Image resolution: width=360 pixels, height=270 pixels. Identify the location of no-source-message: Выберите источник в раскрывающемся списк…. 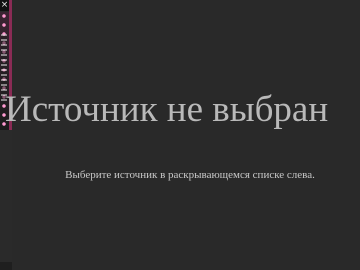
(190, 175).